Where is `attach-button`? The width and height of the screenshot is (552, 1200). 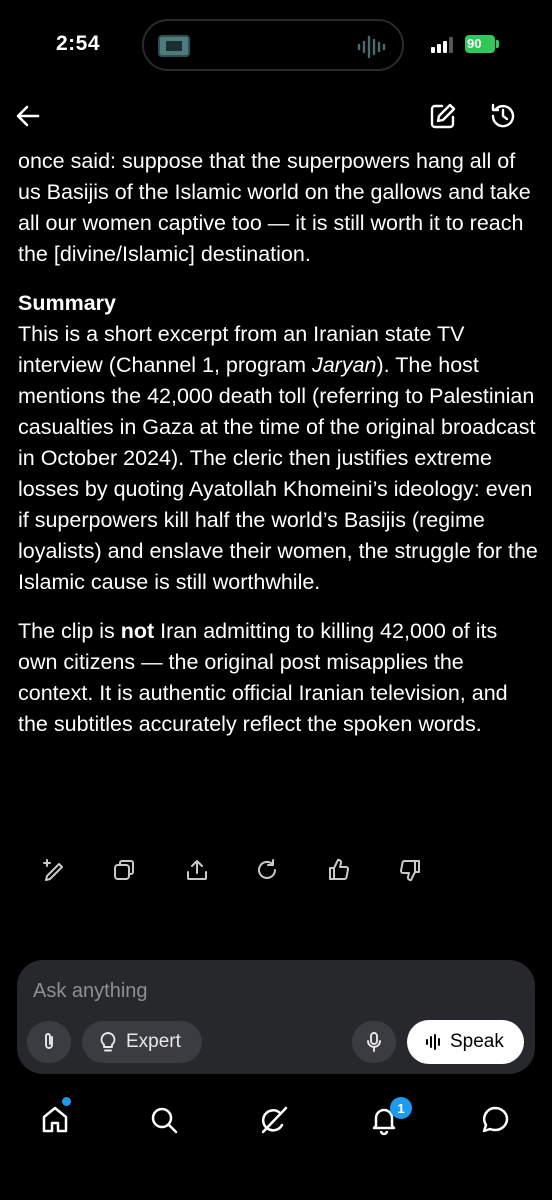 attach-button is located at coordinates (49, 1042).